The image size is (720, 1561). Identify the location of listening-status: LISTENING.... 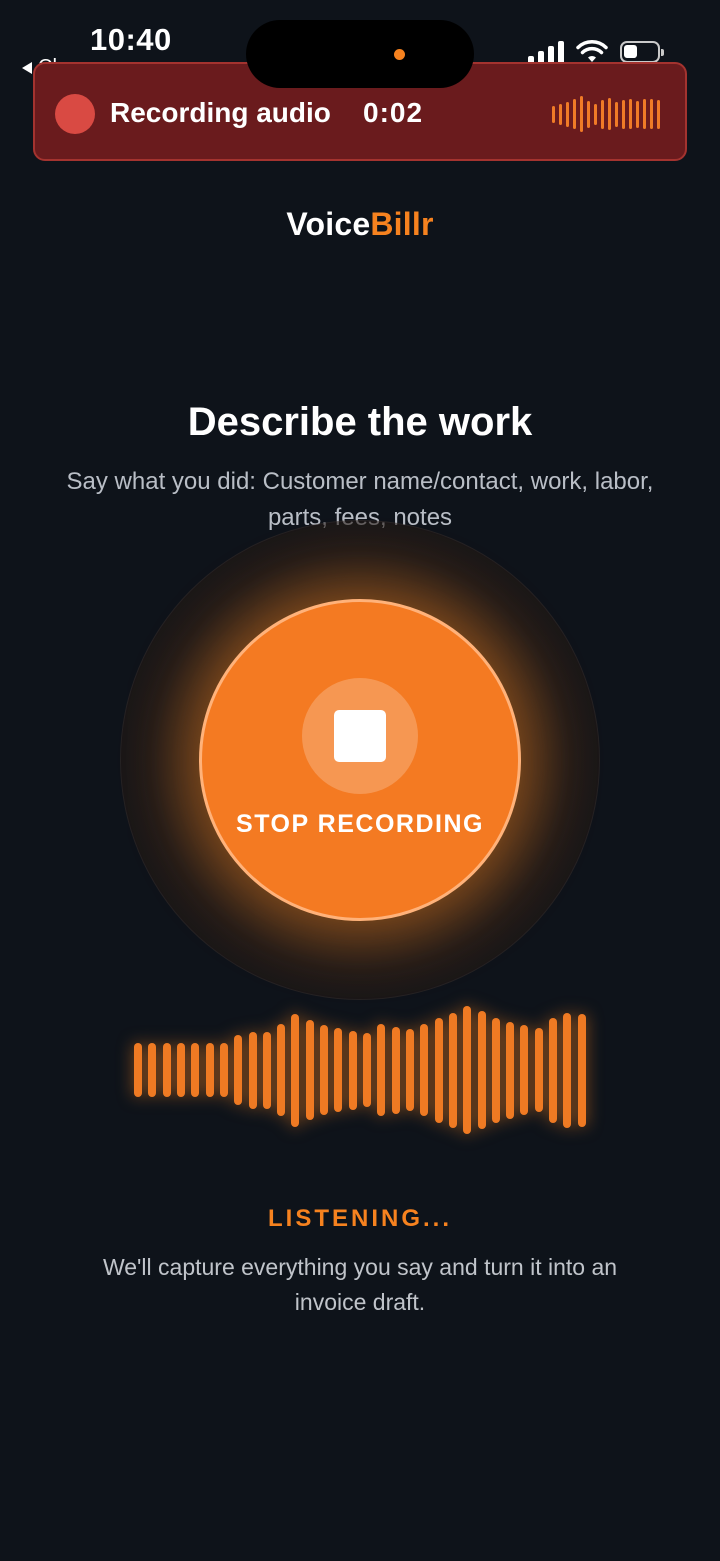
(359, 1218).